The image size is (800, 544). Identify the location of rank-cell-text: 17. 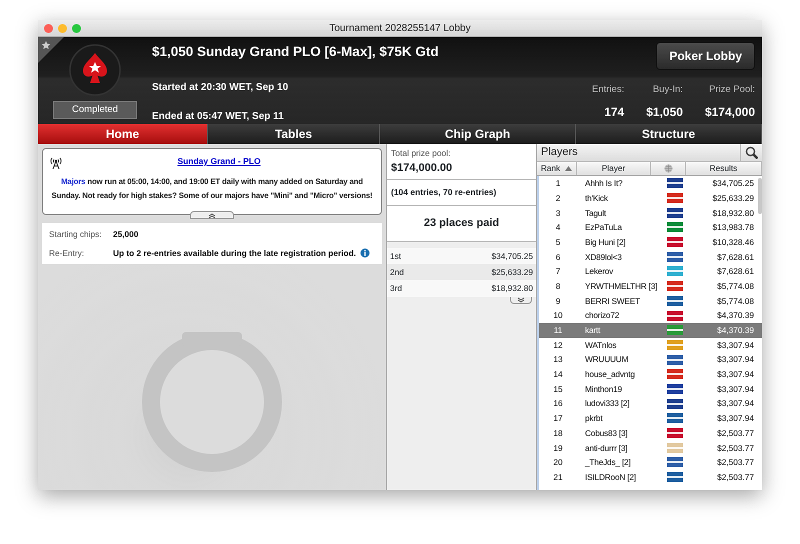
(558, 418).